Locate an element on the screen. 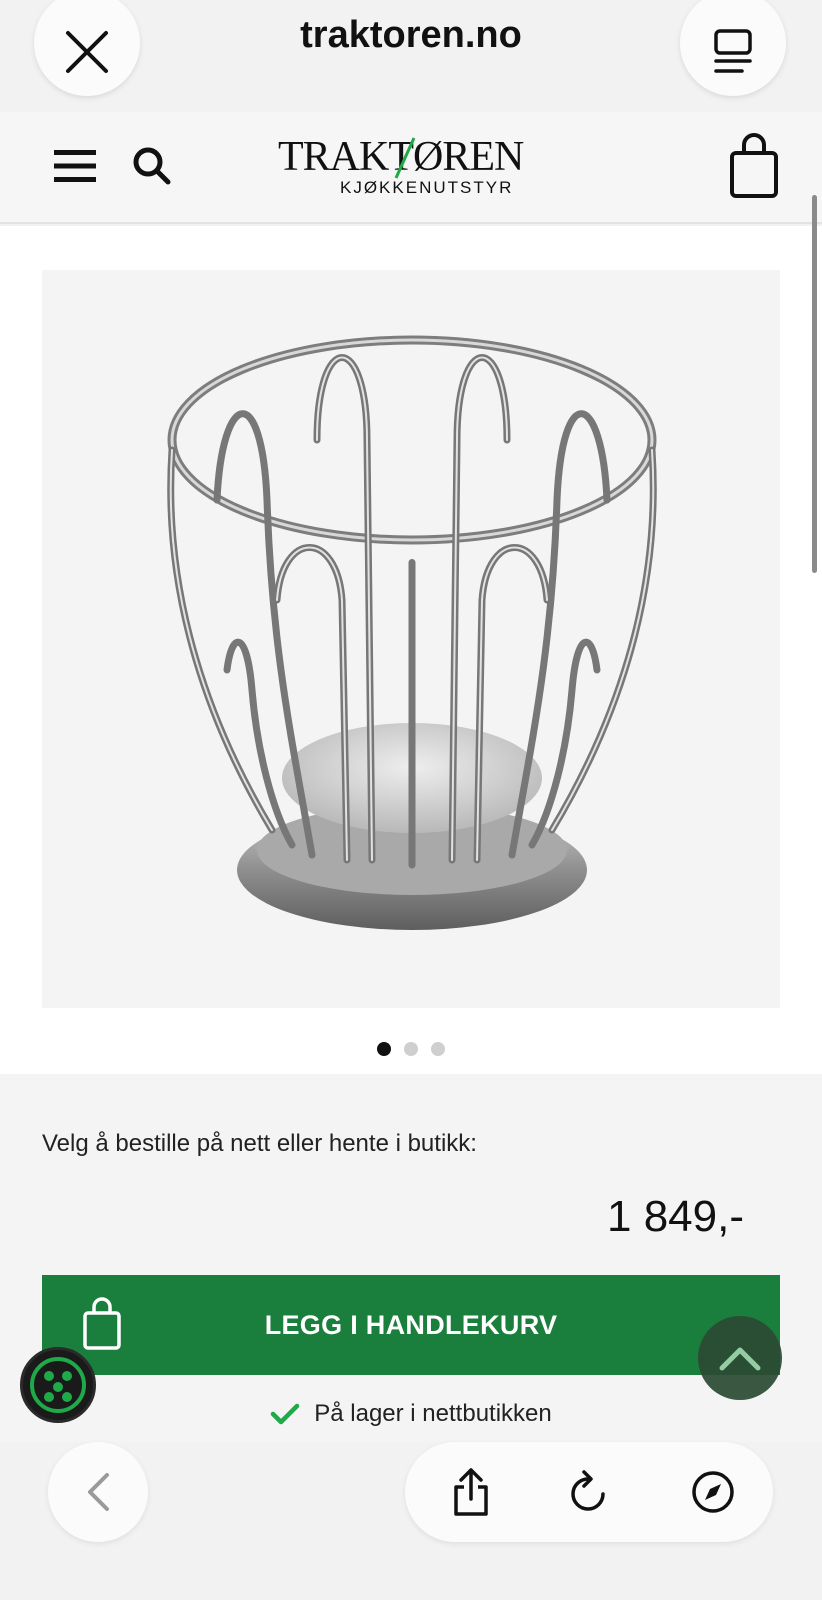 This screenshot has width=822, height=1600. add-to-cart-button: LEGG I HANDLEKURV is located at coordinates (411, 1325).